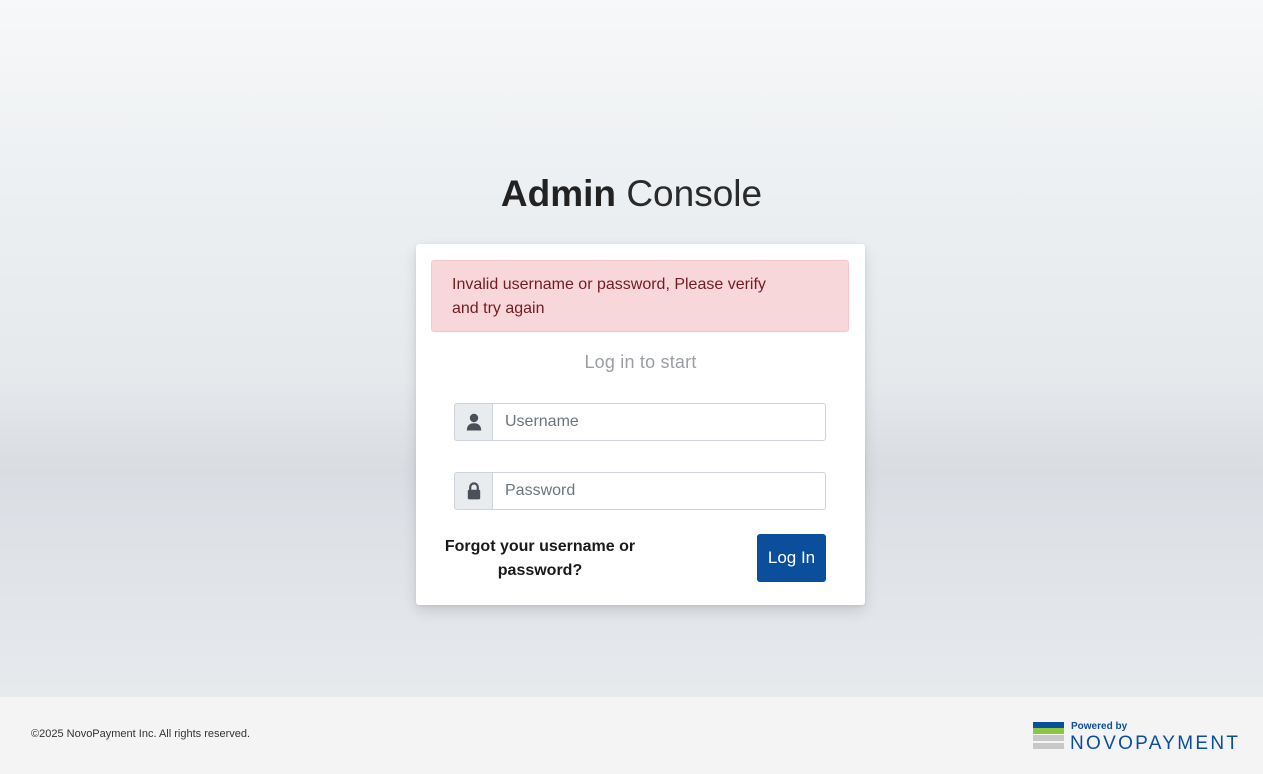 The width and height of the screenshot is (1263, 774). What do you see at coordinates (791, 558) in the screenshot?
I see `login-button: Log In` at bounding box center [791, 558].